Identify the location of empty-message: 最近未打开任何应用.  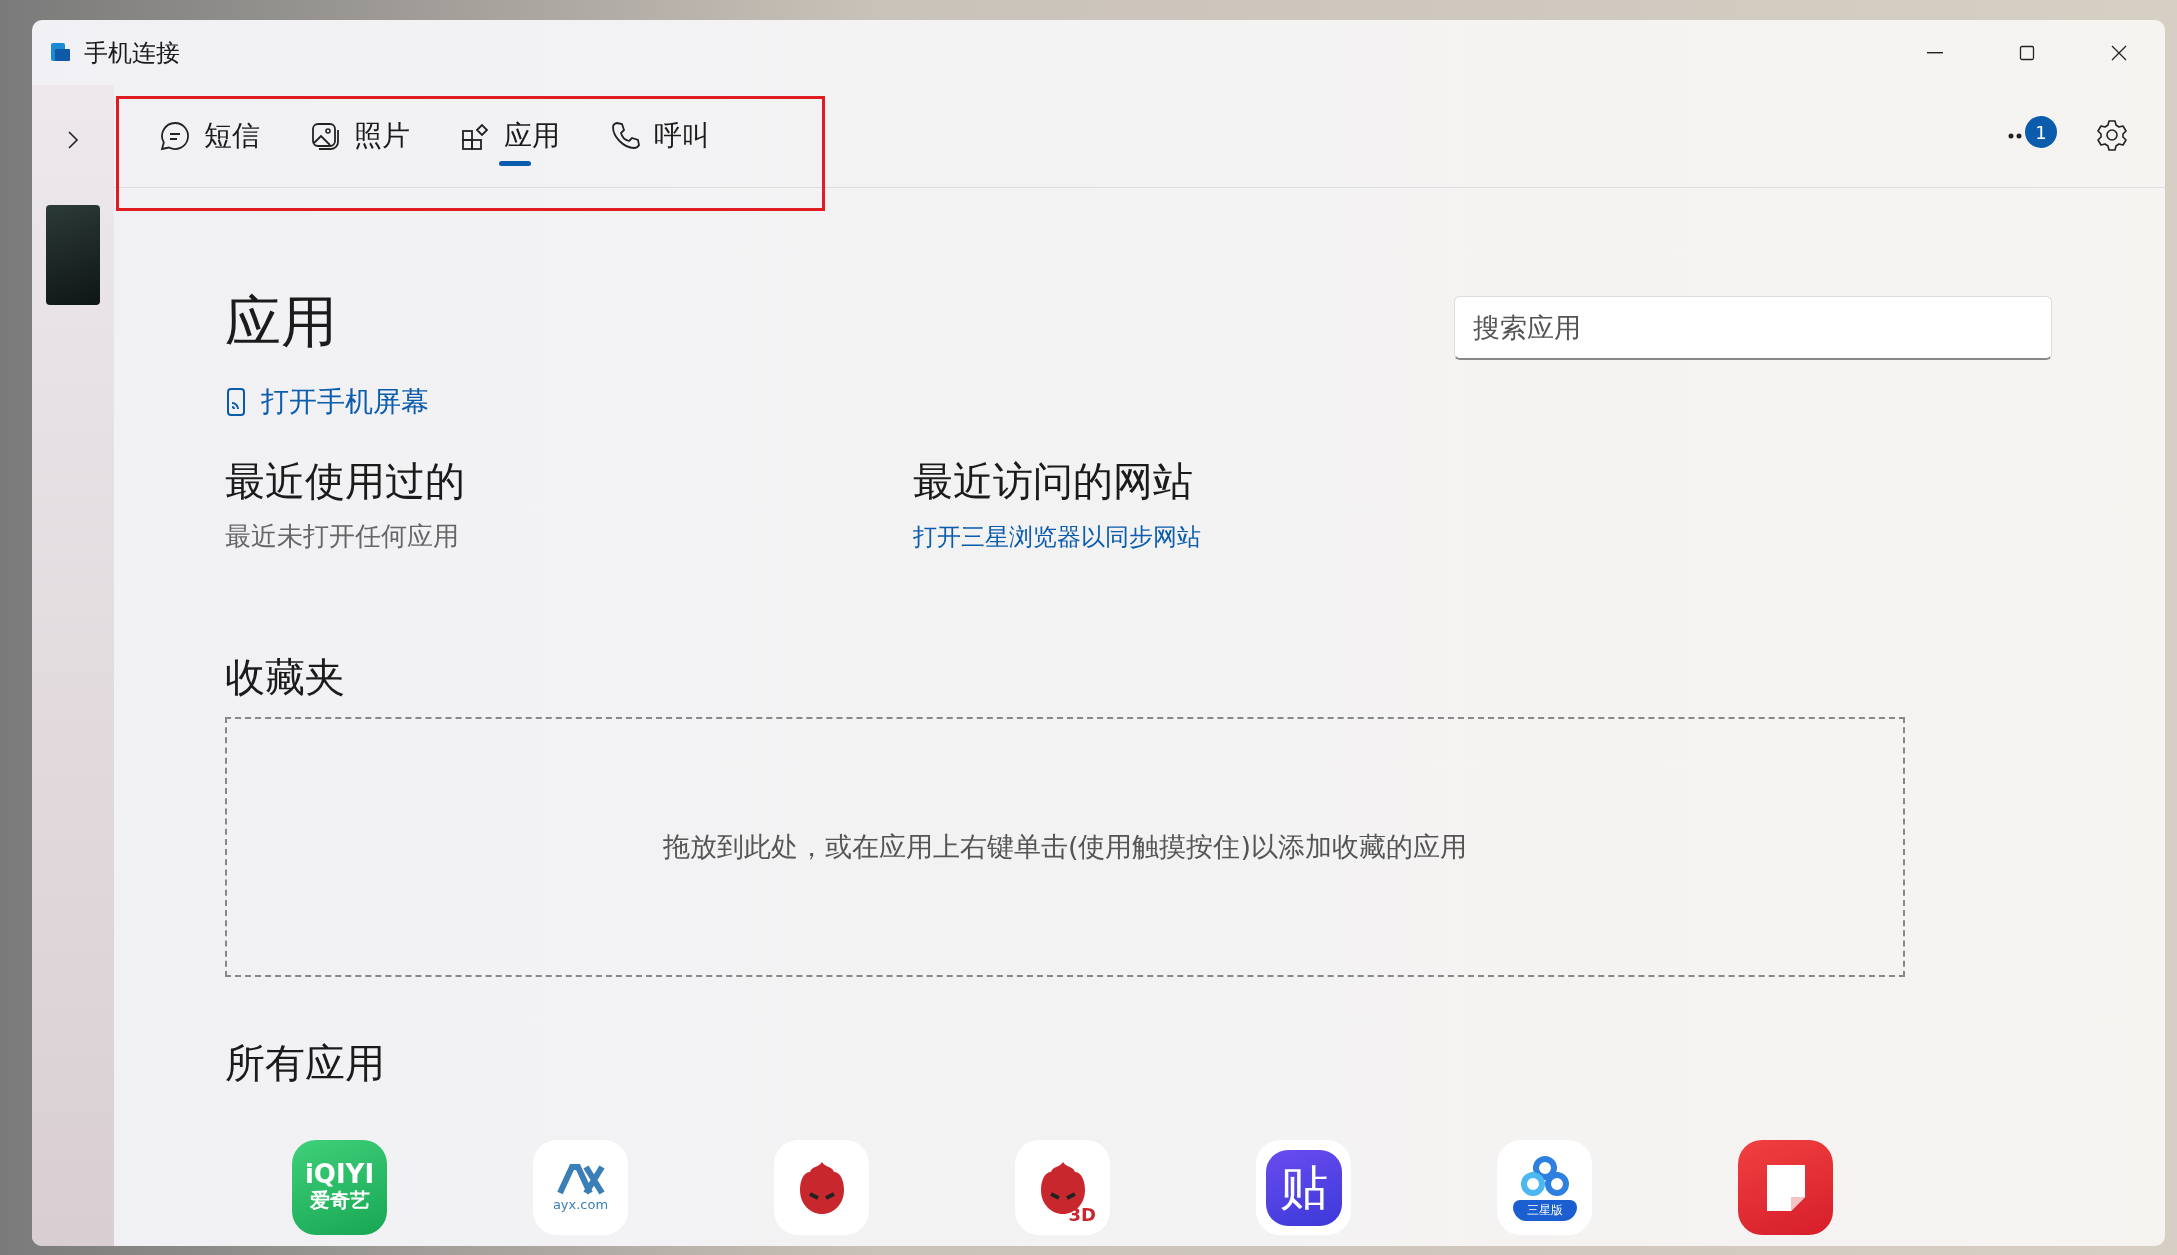
(342, 537).